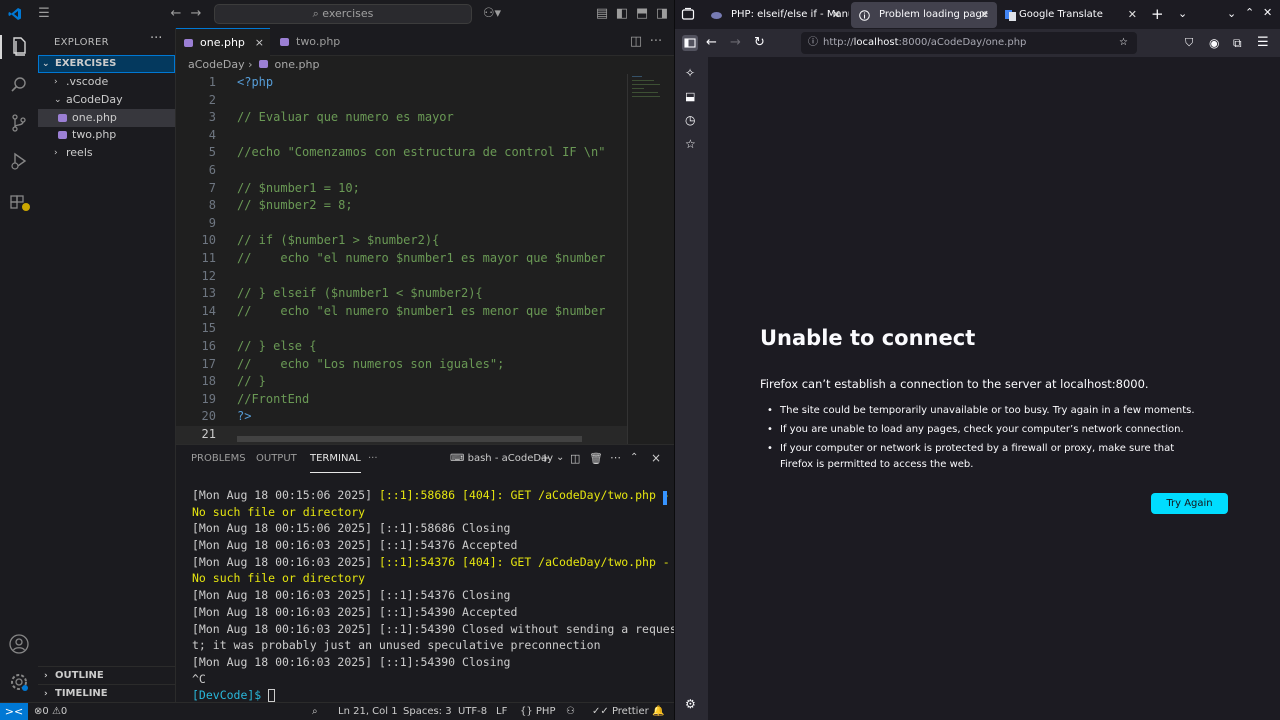 This screenshot has width=1280, height=720. Describe the element at coordinates (19, 123) in the screenshot. I see `source-control-icon` at that location.